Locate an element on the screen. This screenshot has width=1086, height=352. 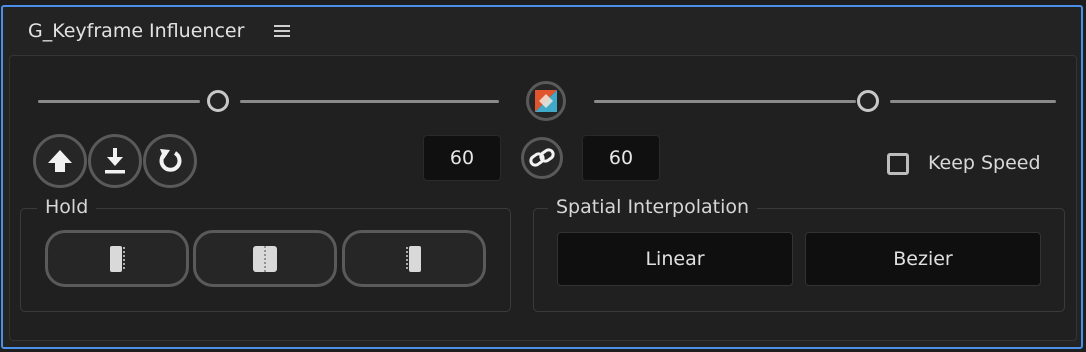
left-slider-handle is located at coordinates (218, 101).